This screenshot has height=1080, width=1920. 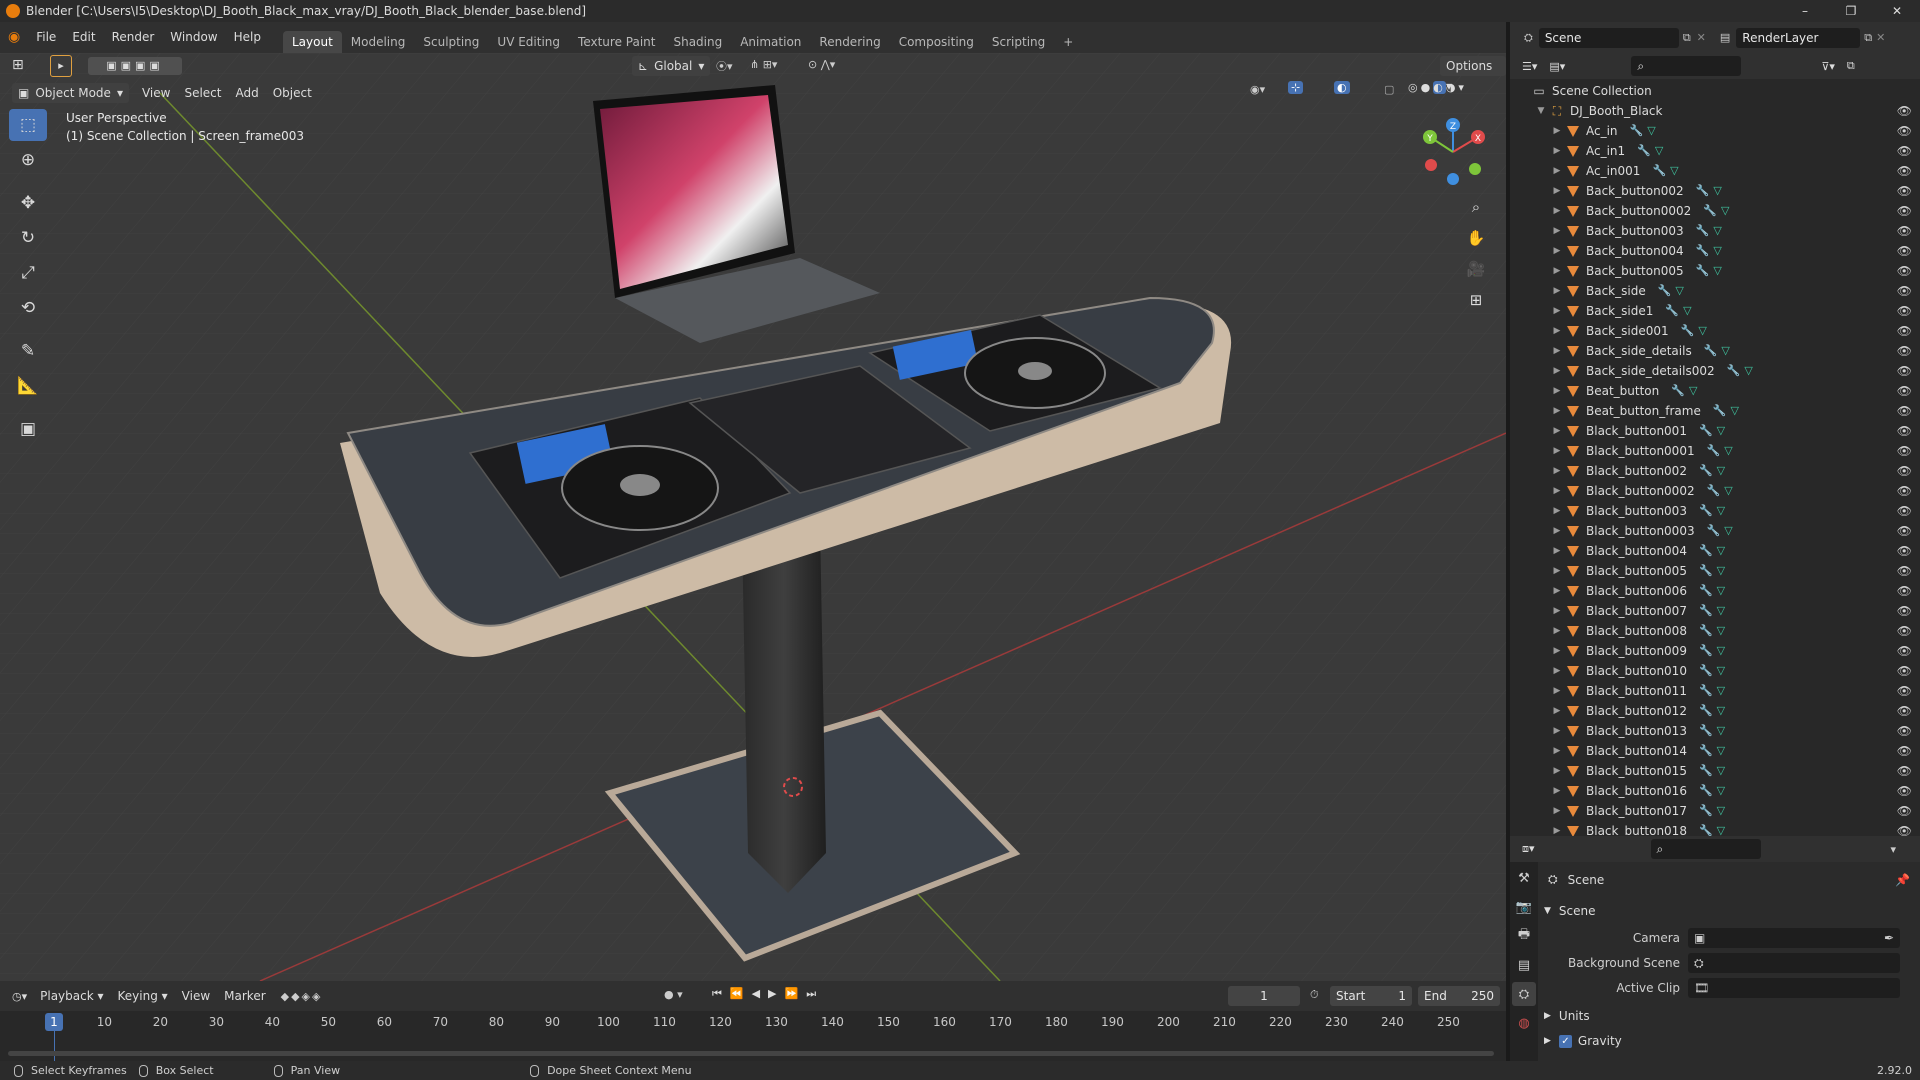 What do you see at coordinates (821, 64) in the screenshot?
I see `proportional-edit-icon: ⊙ ⋀▾` at bounding box center [821, 64].